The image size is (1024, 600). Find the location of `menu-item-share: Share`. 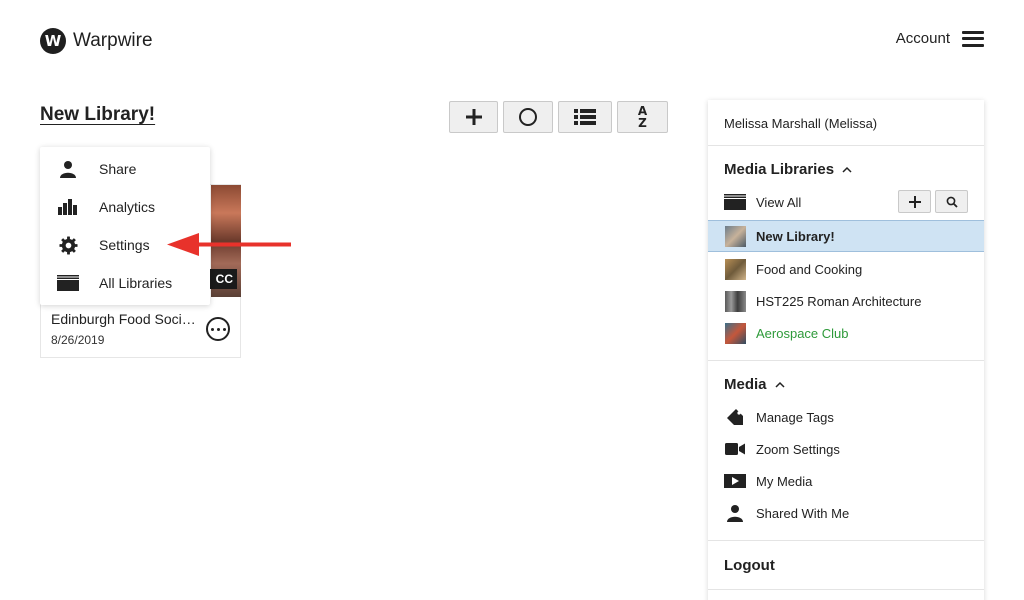

menu-item-share: Share is located at coordinates (125, 169).